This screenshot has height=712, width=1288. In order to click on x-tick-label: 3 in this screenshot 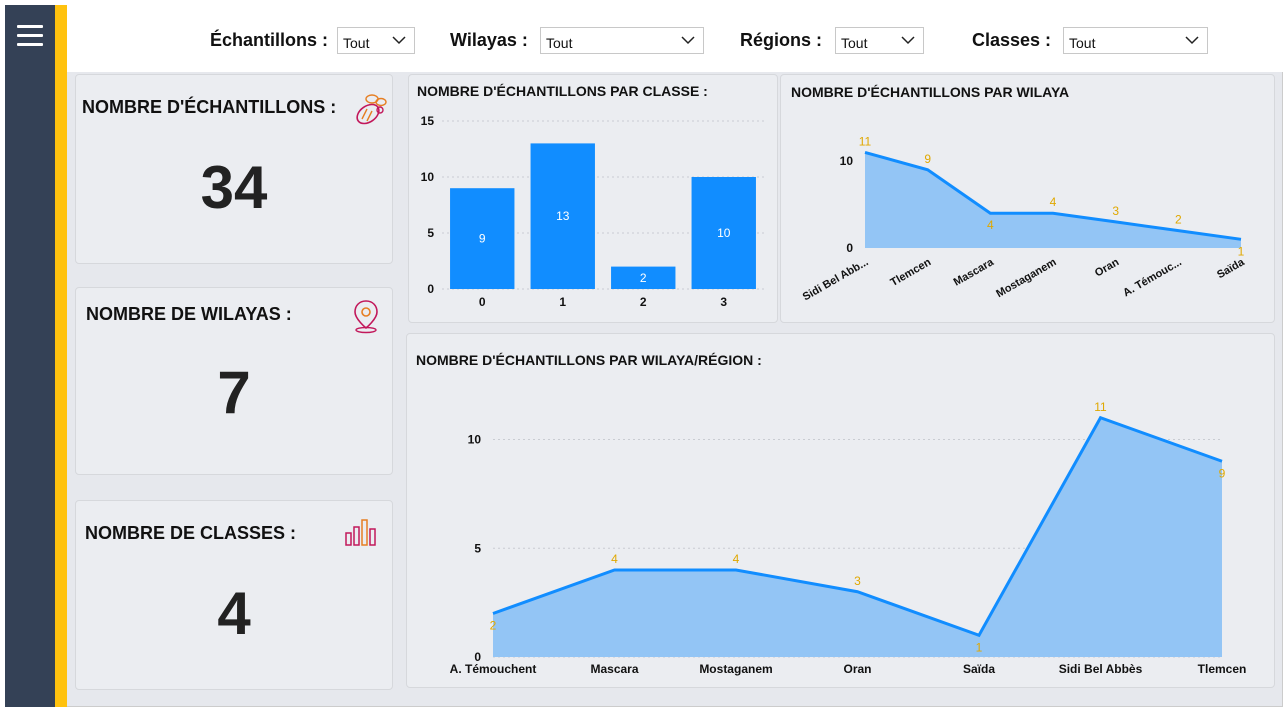, I will do `click(723, 302)`.